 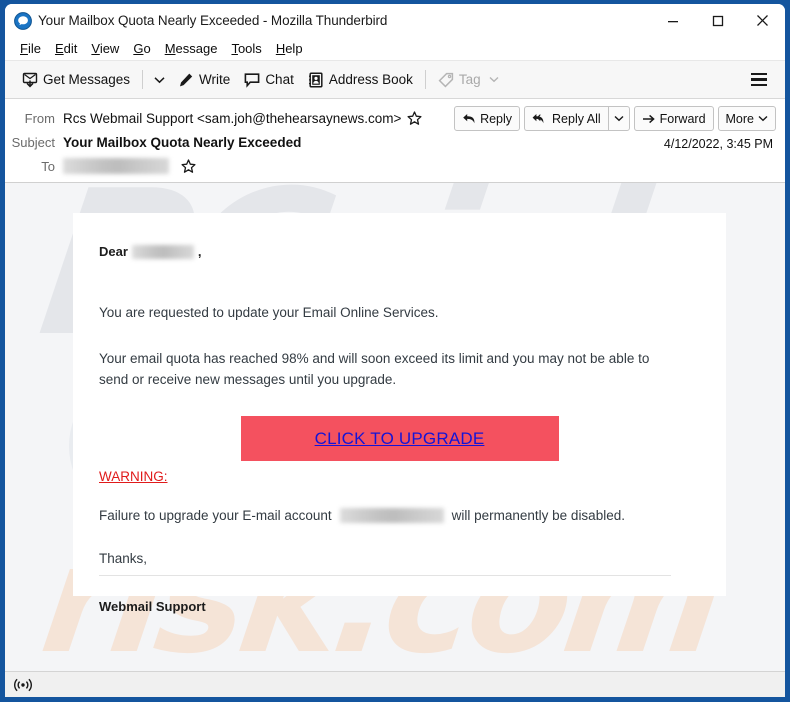 I want to click on write-button: Write, so click(x=204, y=80).